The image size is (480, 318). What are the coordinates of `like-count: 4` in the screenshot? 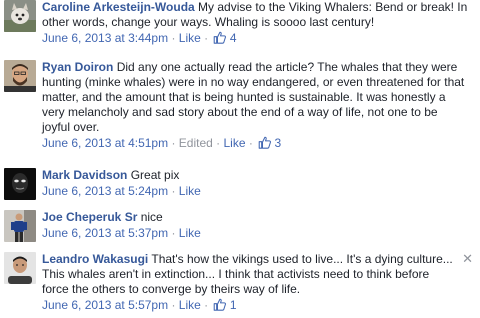 It's located at (233, 38).